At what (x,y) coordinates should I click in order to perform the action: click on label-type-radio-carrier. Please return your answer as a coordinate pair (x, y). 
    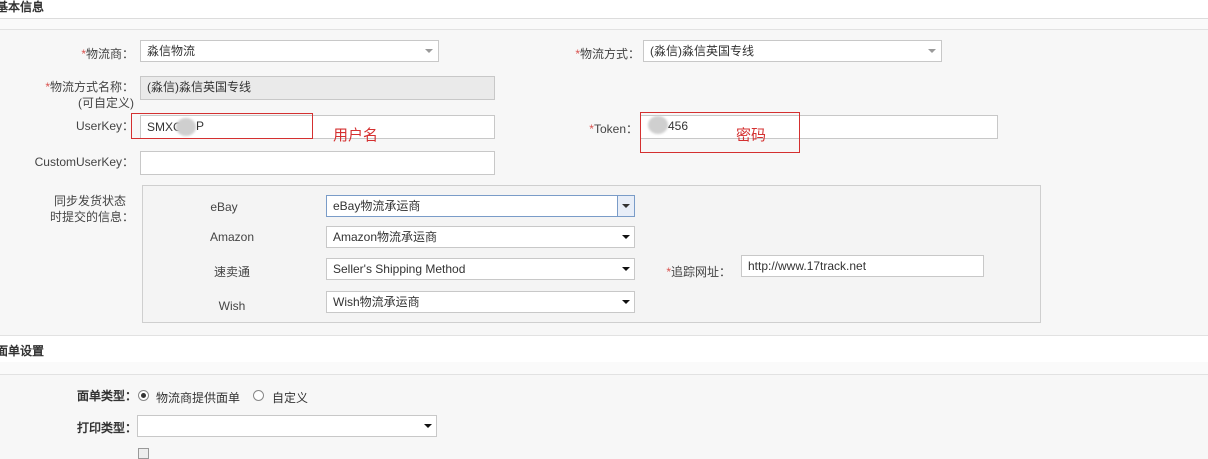
    Looking at the image, I should click on (143, 395).